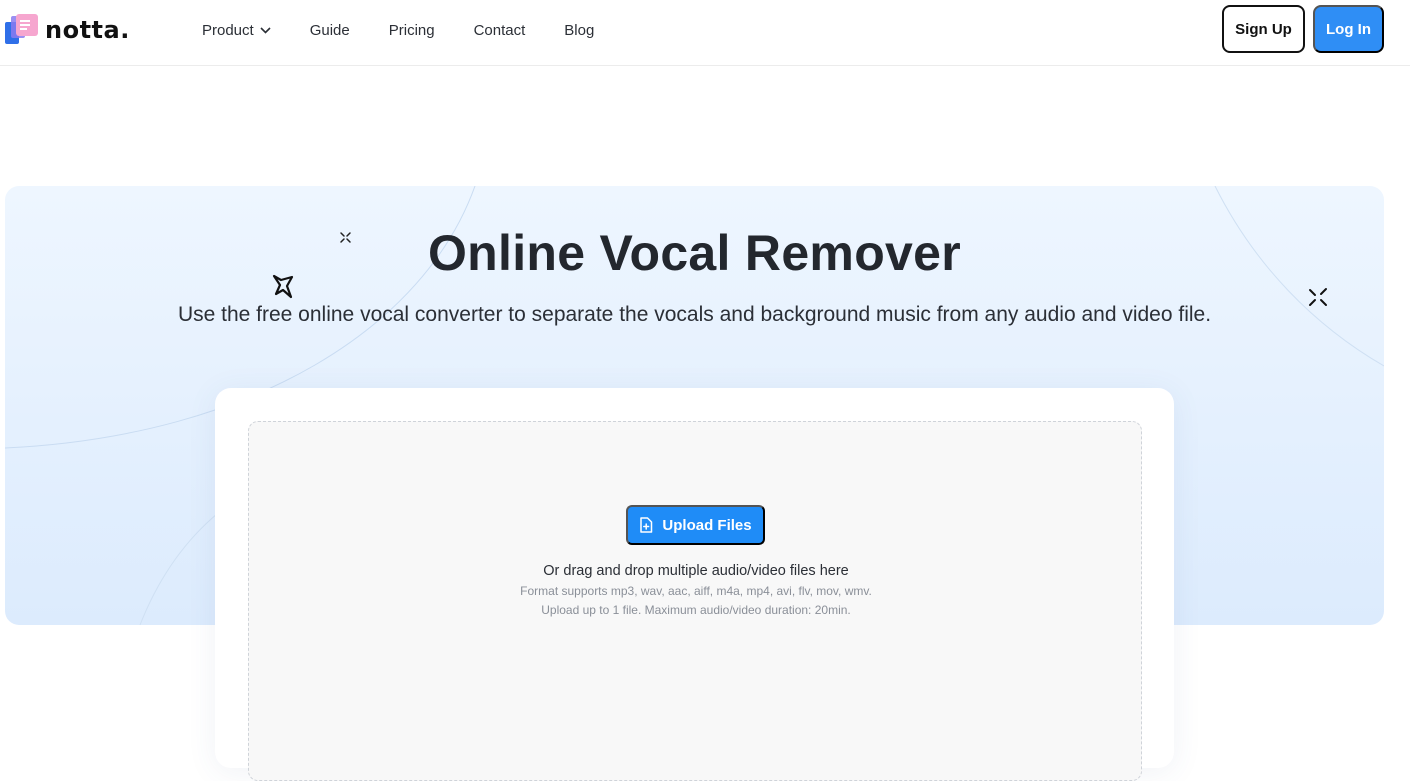 This screenshot has width=1410, height=781. I want to click on file-upload-icon, so click(646, 525).